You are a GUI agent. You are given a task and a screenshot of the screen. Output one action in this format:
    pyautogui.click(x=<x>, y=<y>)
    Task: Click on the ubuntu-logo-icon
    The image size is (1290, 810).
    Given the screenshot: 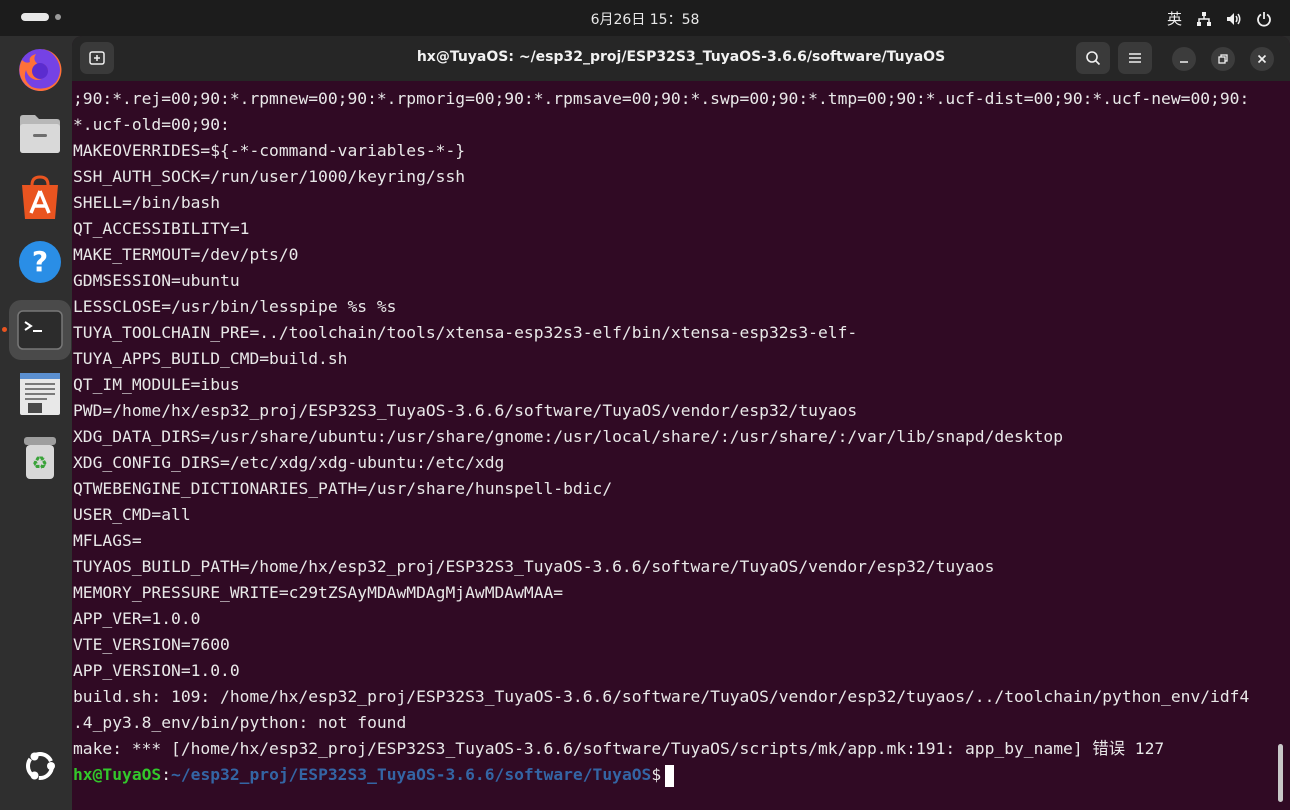 What is the action you would take?
    pyautogui.click(x=40, y=766)
    